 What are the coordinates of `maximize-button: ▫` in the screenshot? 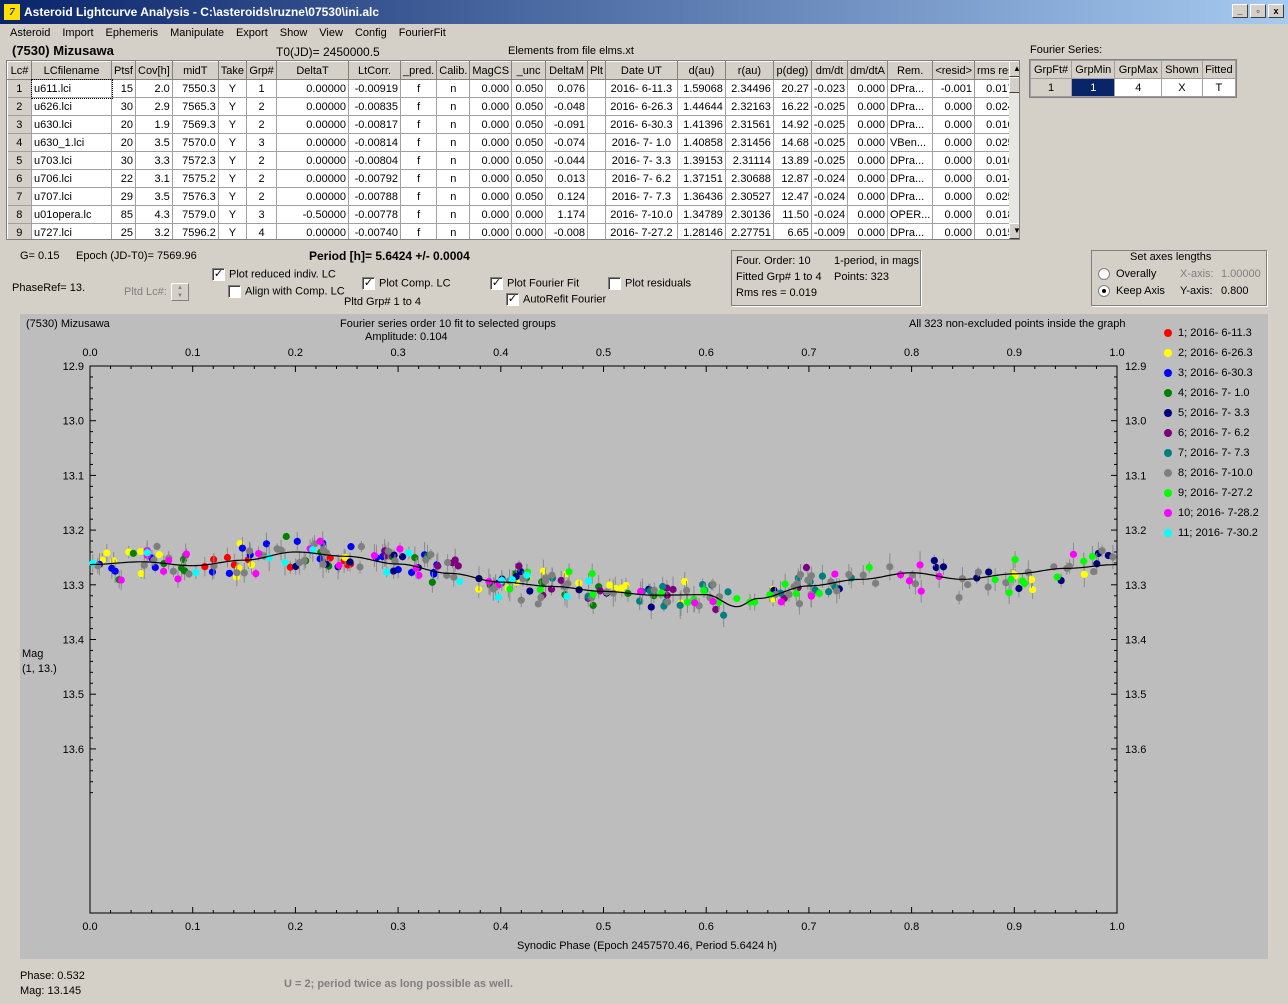 It's located at (1258, 11).